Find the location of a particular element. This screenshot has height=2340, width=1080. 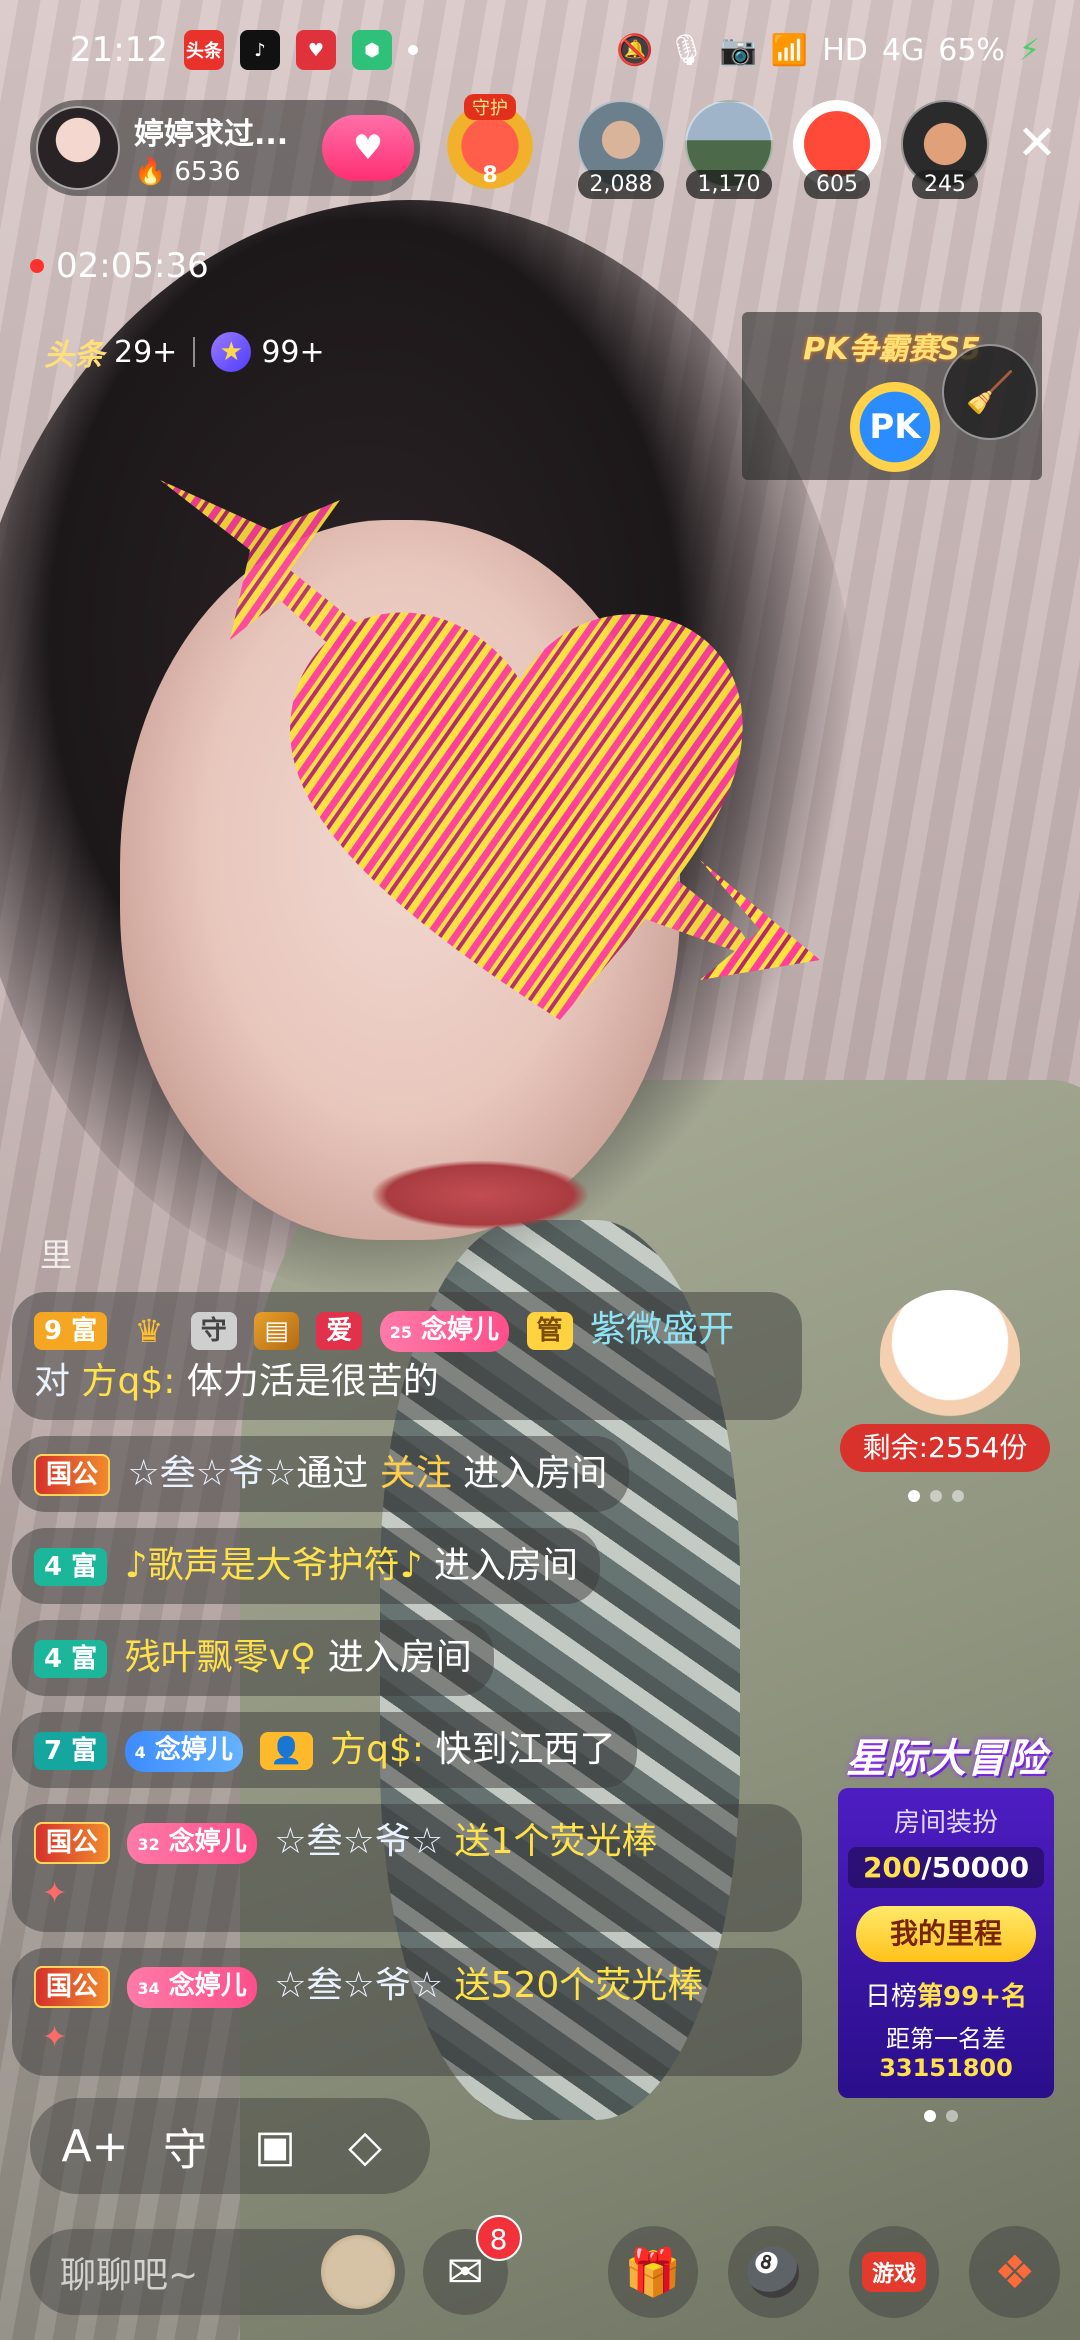

message-button: ✉ 8 is located at coordinates (472, 2265).